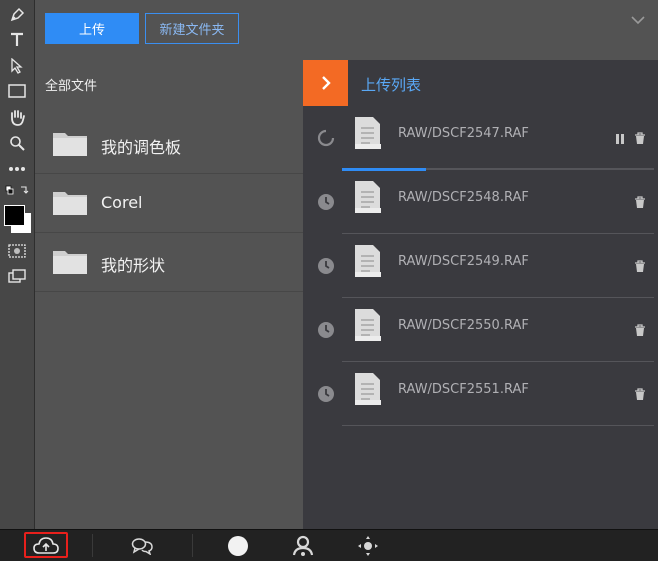 This screenshot has width=658, height=561. I want to click on pause-icon, so click(620, 139).